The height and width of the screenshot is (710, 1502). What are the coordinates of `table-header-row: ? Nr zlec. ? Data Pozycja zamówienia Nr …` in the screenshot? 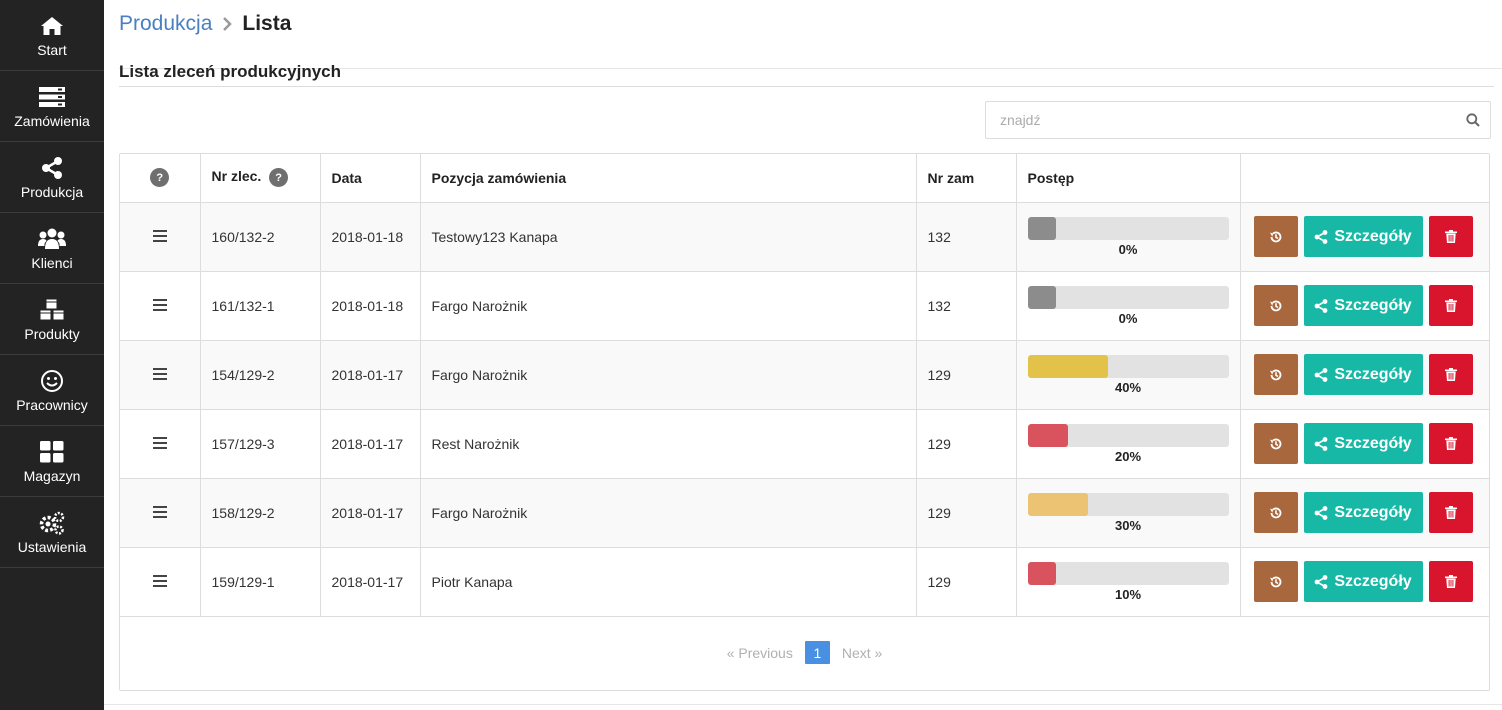 It's located at (804, 178).